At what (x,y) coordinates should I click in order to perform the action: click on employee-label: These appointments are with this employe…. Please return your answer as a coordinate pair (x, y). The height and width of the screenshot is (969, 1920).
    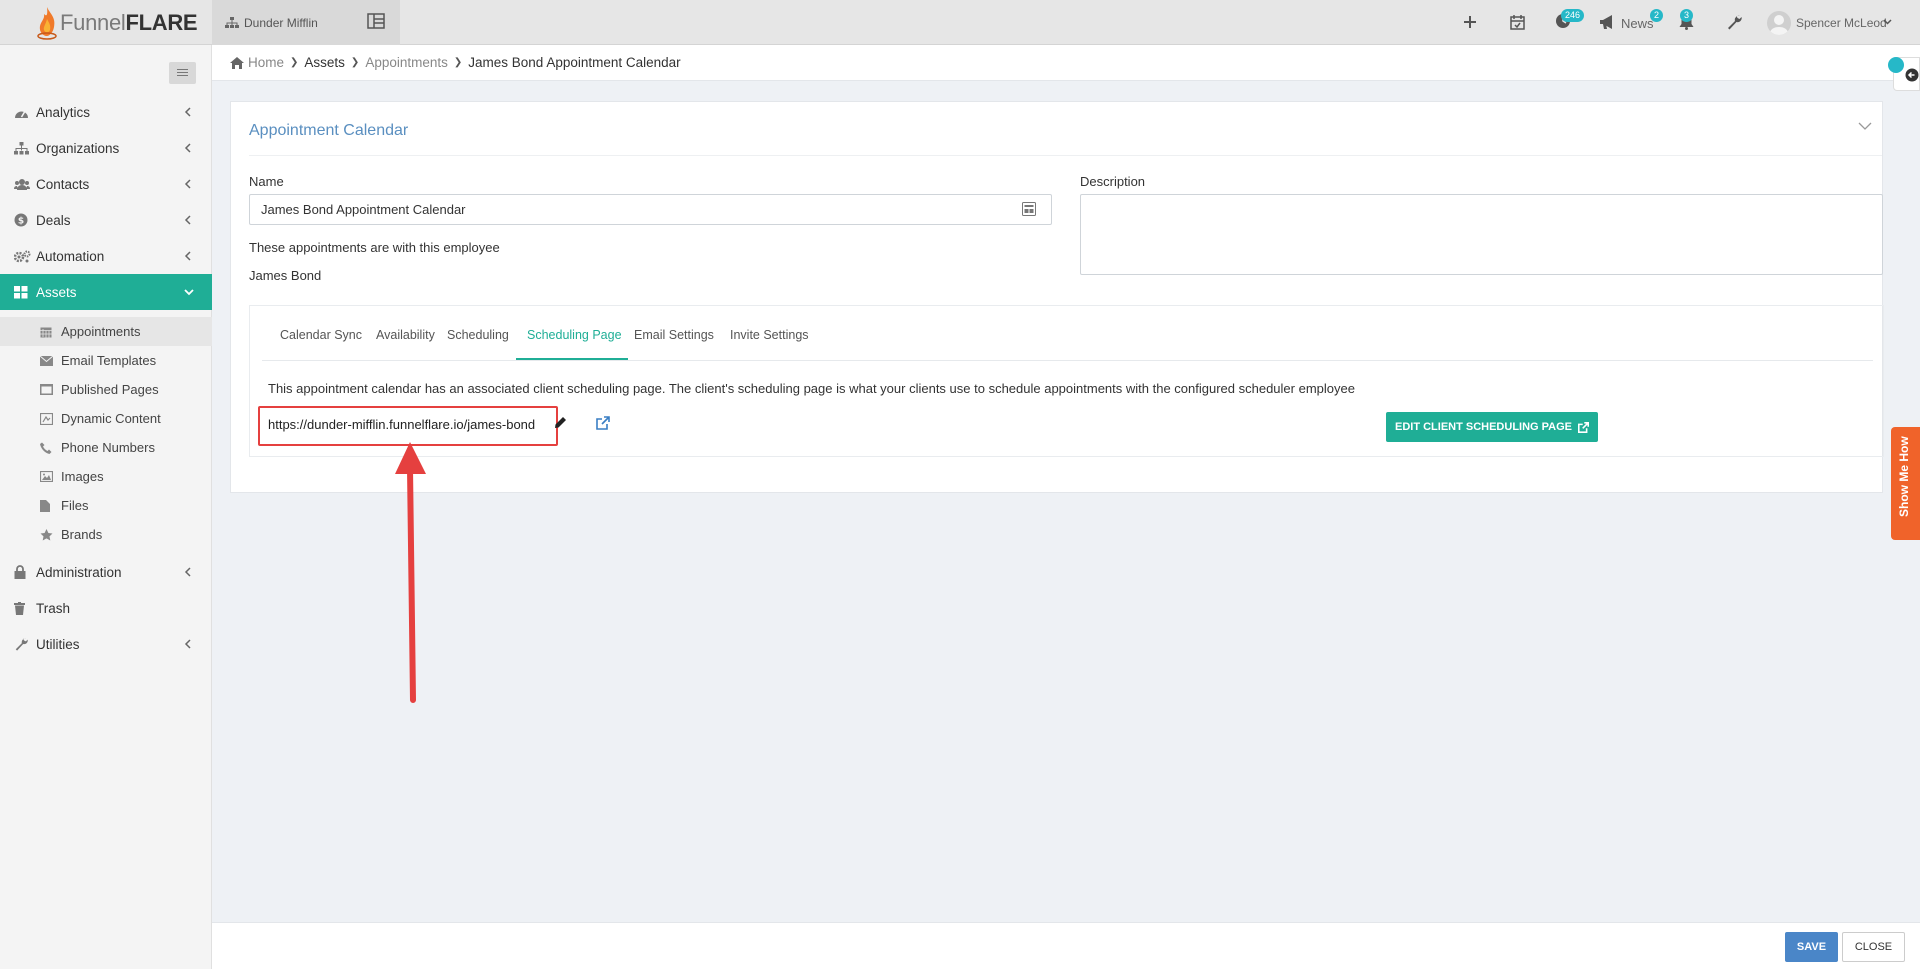
    Looking at the image, I should click on (374, 247).